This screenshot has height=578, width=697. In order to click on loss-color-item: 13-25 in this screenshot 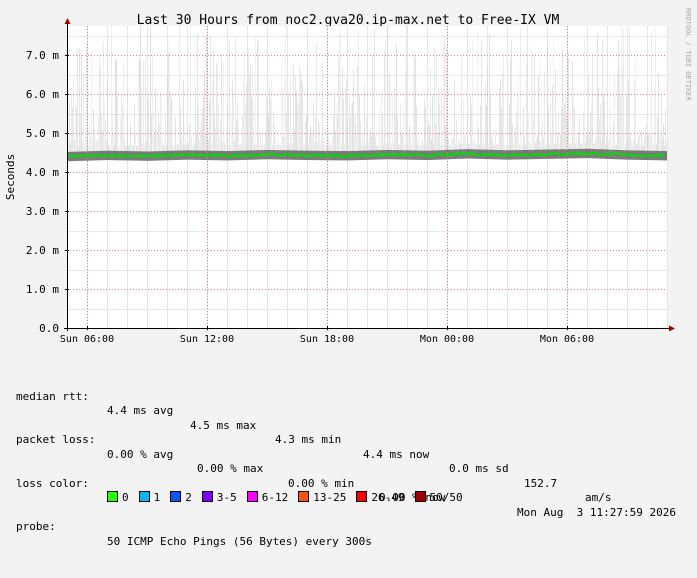, I will do `click(322, 498)`.